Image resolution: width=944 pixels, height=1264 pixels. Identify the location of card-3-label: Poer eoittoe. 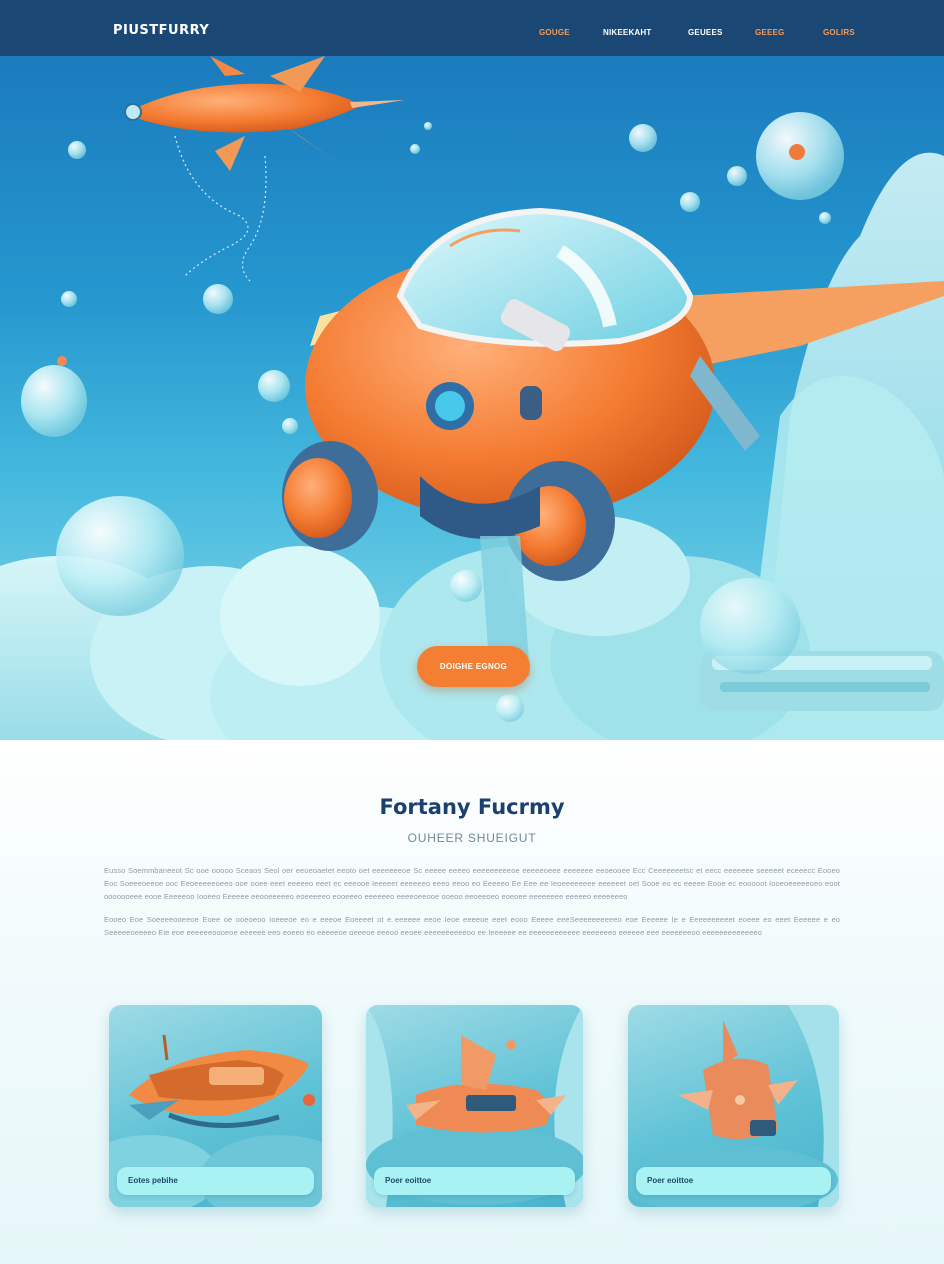
(670, 1180).